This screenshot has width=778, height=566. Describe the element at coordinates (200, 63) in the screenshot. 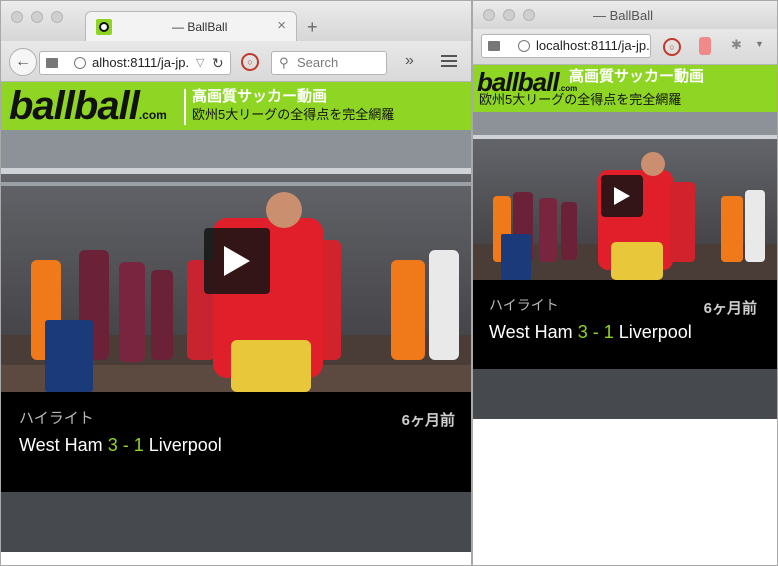

I see `dropdown-icon: ▽` at that location.